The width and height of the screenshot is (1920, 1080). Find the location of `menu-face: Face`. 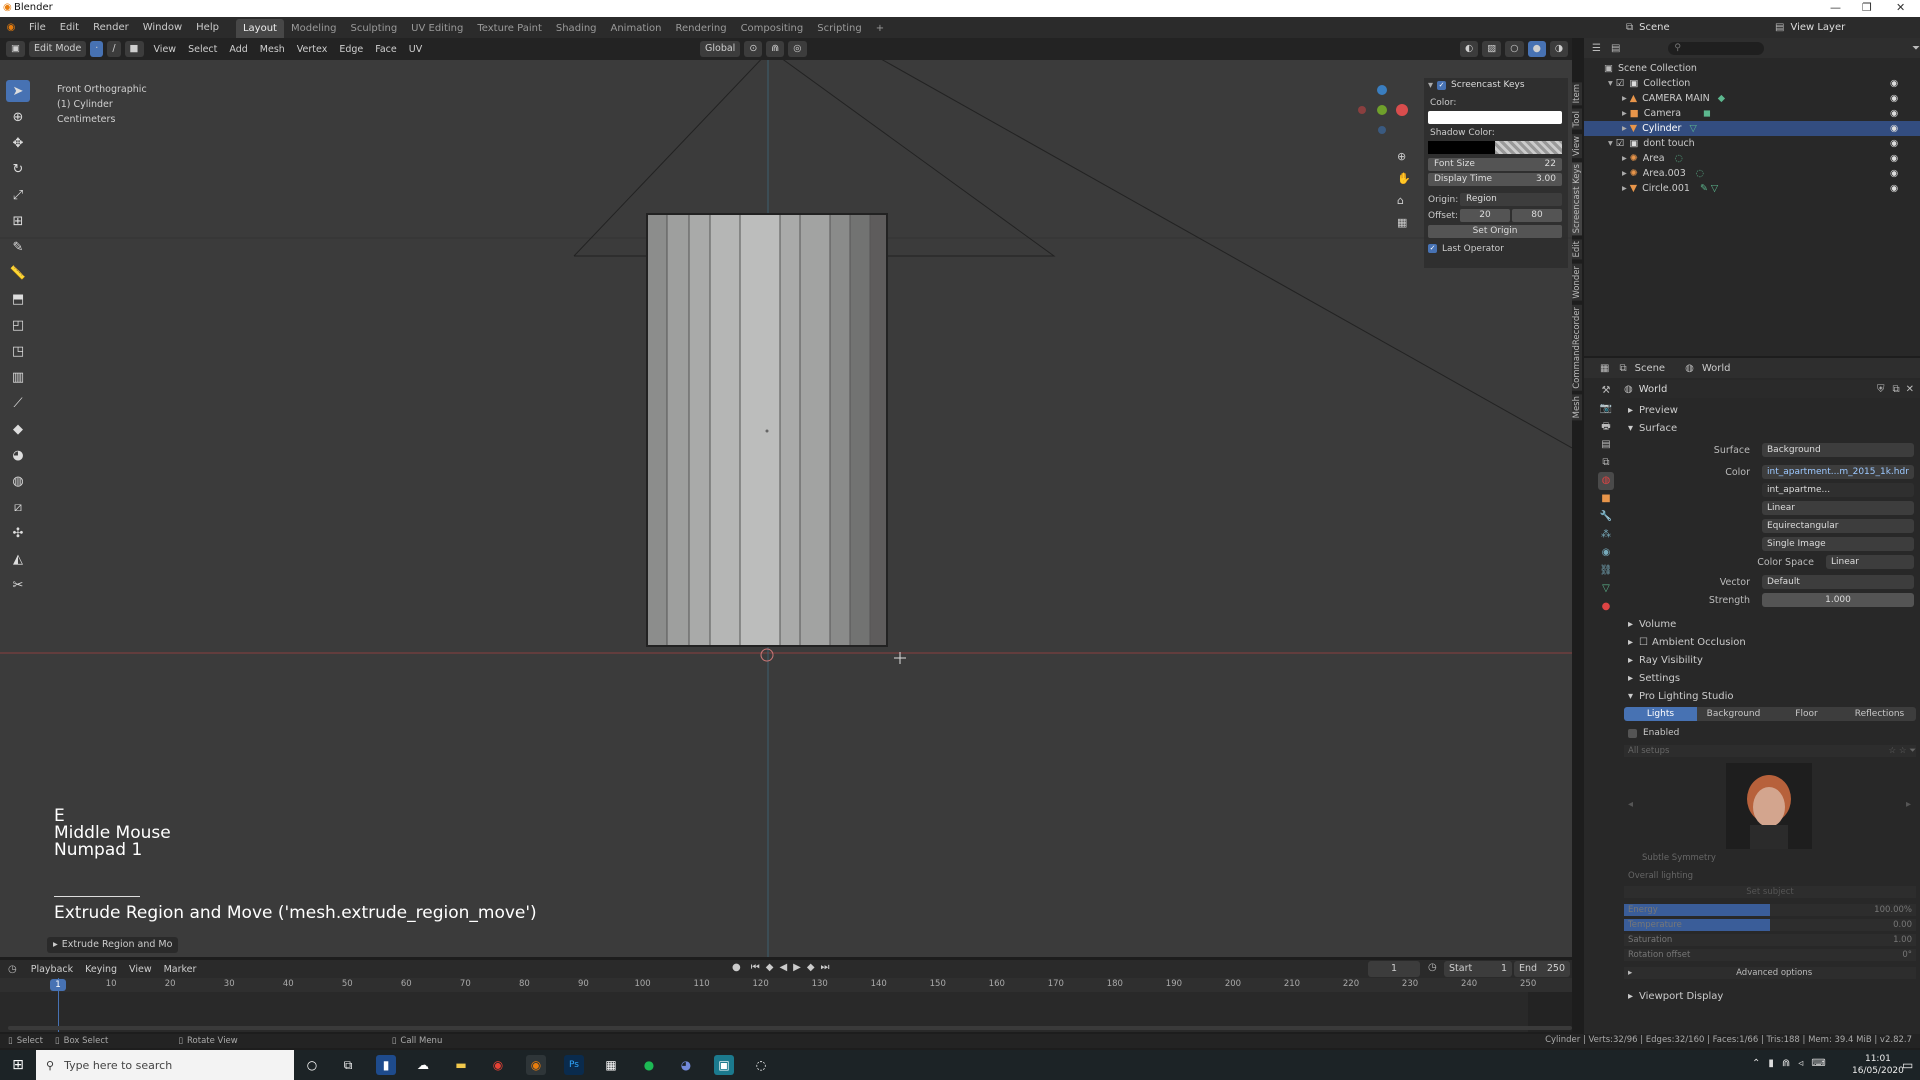

menu-face: Face is located at coordinates (385, 49).